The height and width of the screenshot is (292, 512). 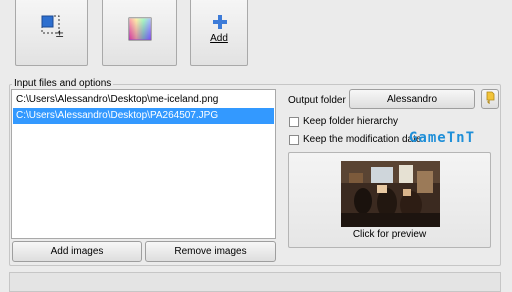 I want to click on preview-thumbnail, so click(x=390, y=194).